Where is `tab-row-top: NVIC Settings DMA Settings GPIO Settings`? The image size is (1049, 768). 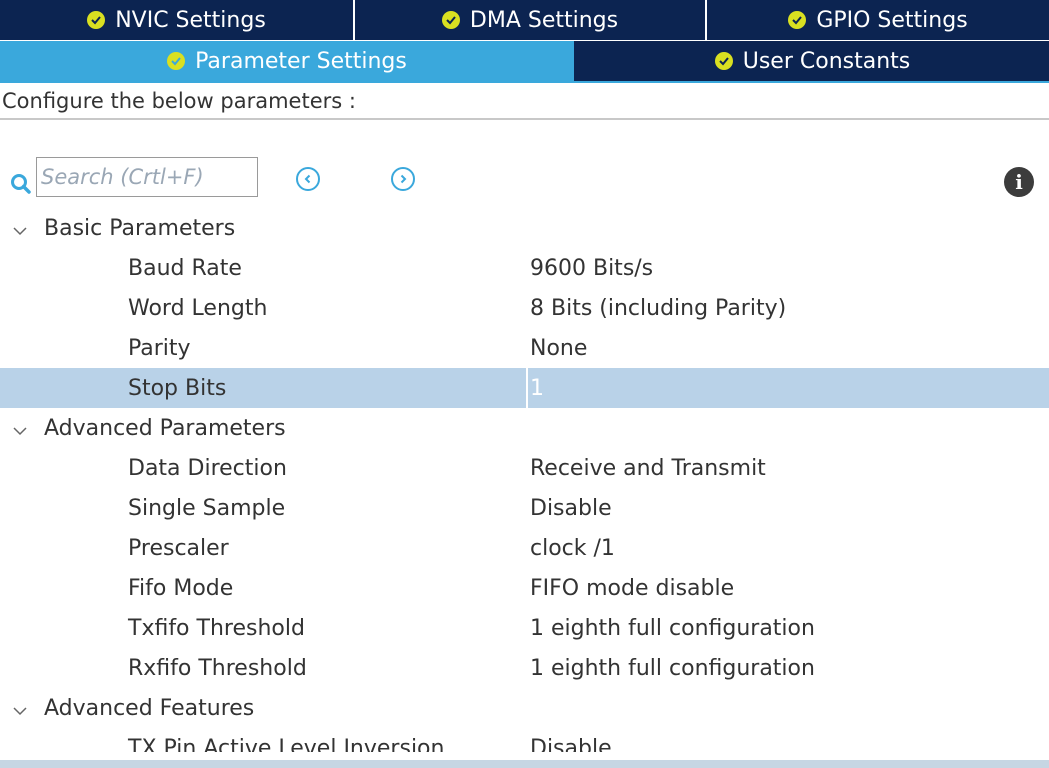
tab-row-top: NVIC Settings DMA Settings GPIO Settings is located at coordinates (524, 20).